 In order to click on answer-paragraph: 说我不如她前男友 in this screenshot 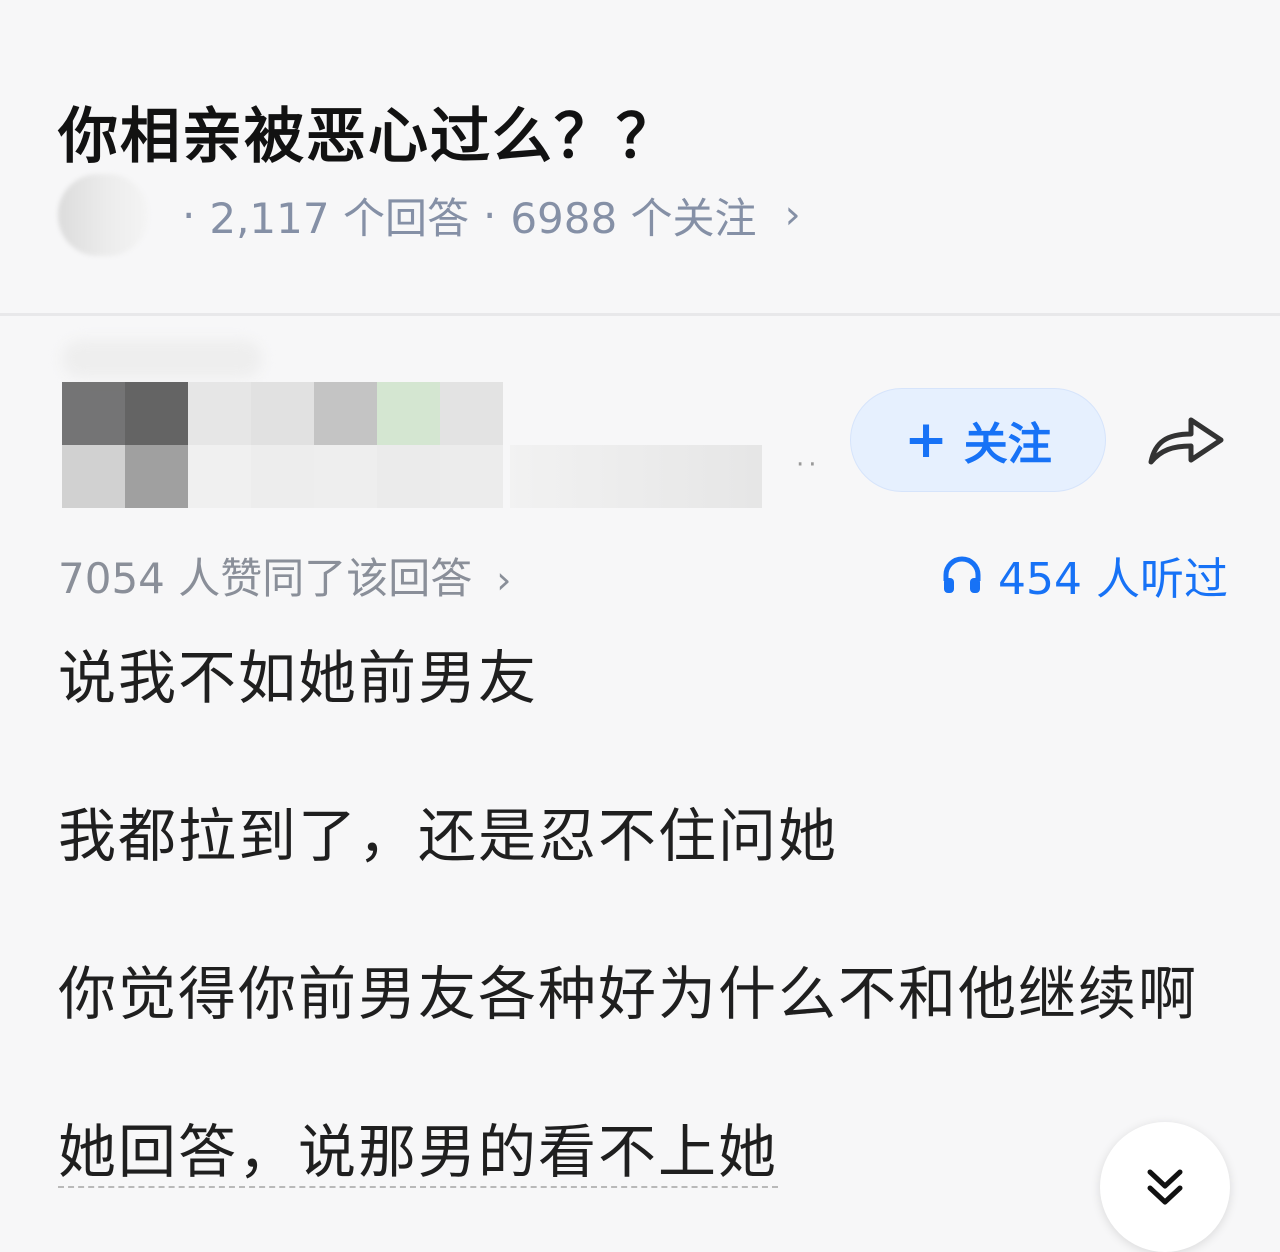, I will do `click(298, 678)`.